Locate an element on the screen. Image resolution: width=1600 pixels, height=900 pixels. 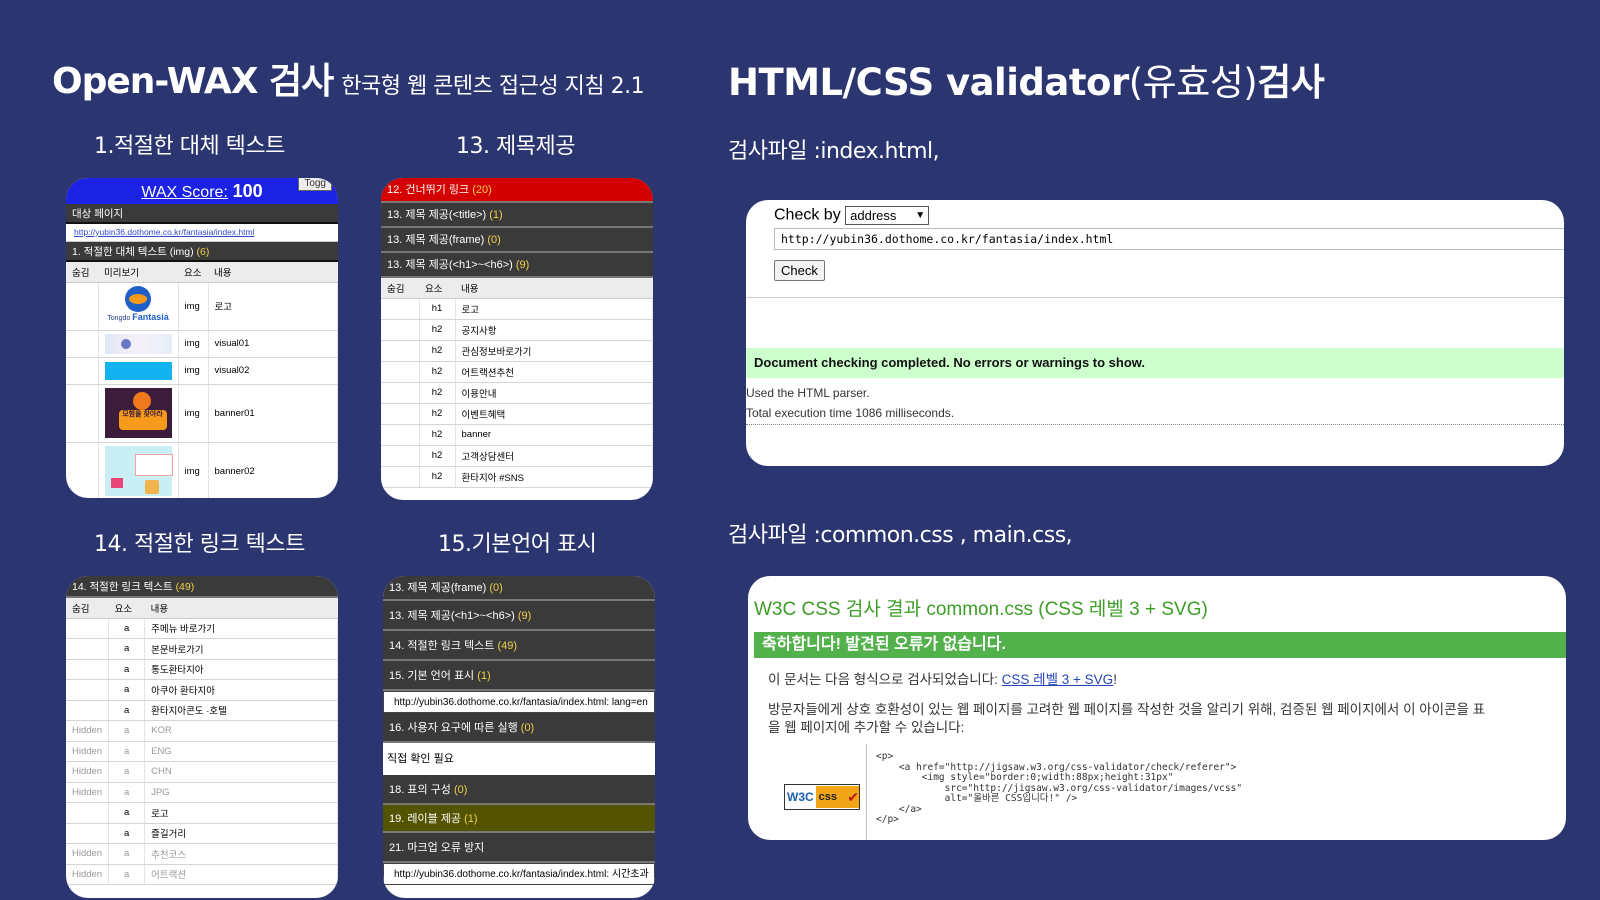
wax-section-alt: 1. 적절한 대체 텍스트 (img) (6) is located at coordinates (202, 252).